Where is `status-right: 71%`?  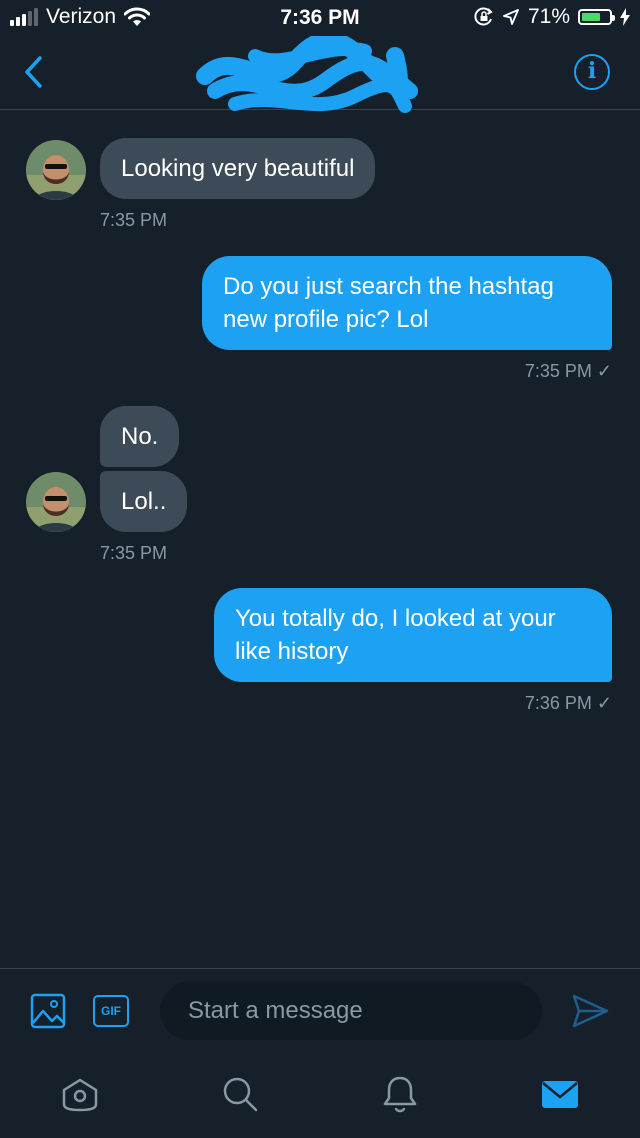 status-right: 71% is located at coordinates (552, 17).